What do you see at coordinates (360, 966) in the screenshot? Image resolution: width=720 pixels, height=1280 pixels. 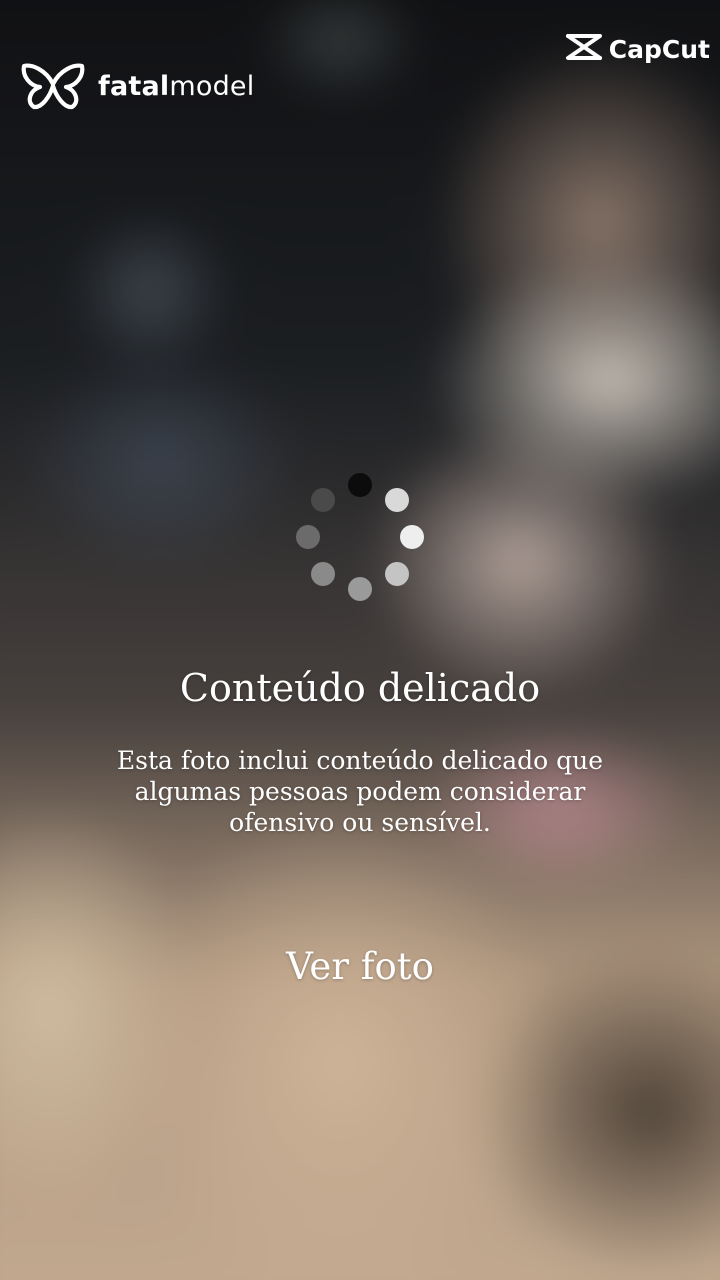 I see `view-photo-button: Ver foto` at bounding box center [360, 966].